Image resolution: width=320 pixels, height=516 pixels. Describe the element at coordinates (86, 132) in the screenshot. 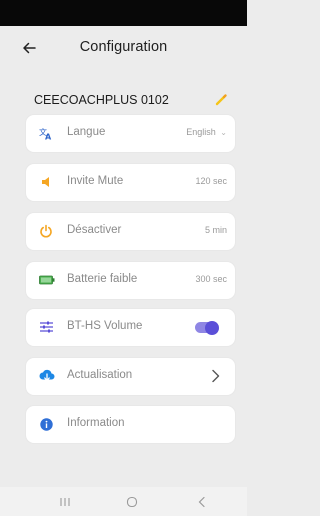

I see `setting-label: Langue` at that location.